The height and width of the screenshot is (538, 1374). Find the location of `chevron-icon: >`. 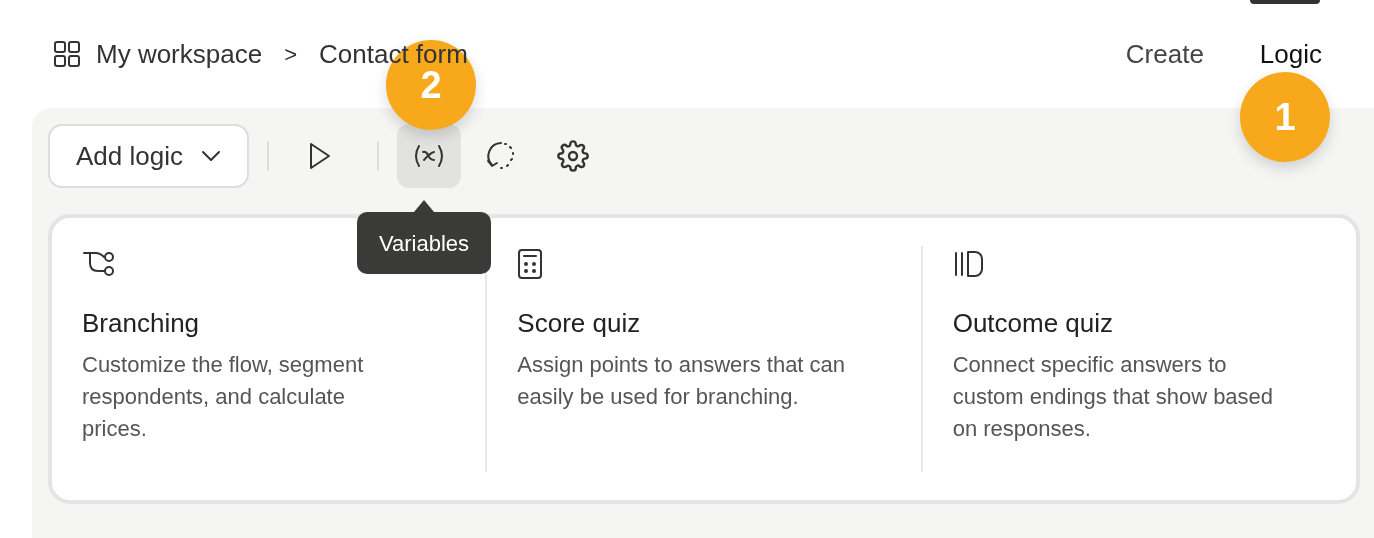

chevron-icon: > is located at coordinates (290, 54).